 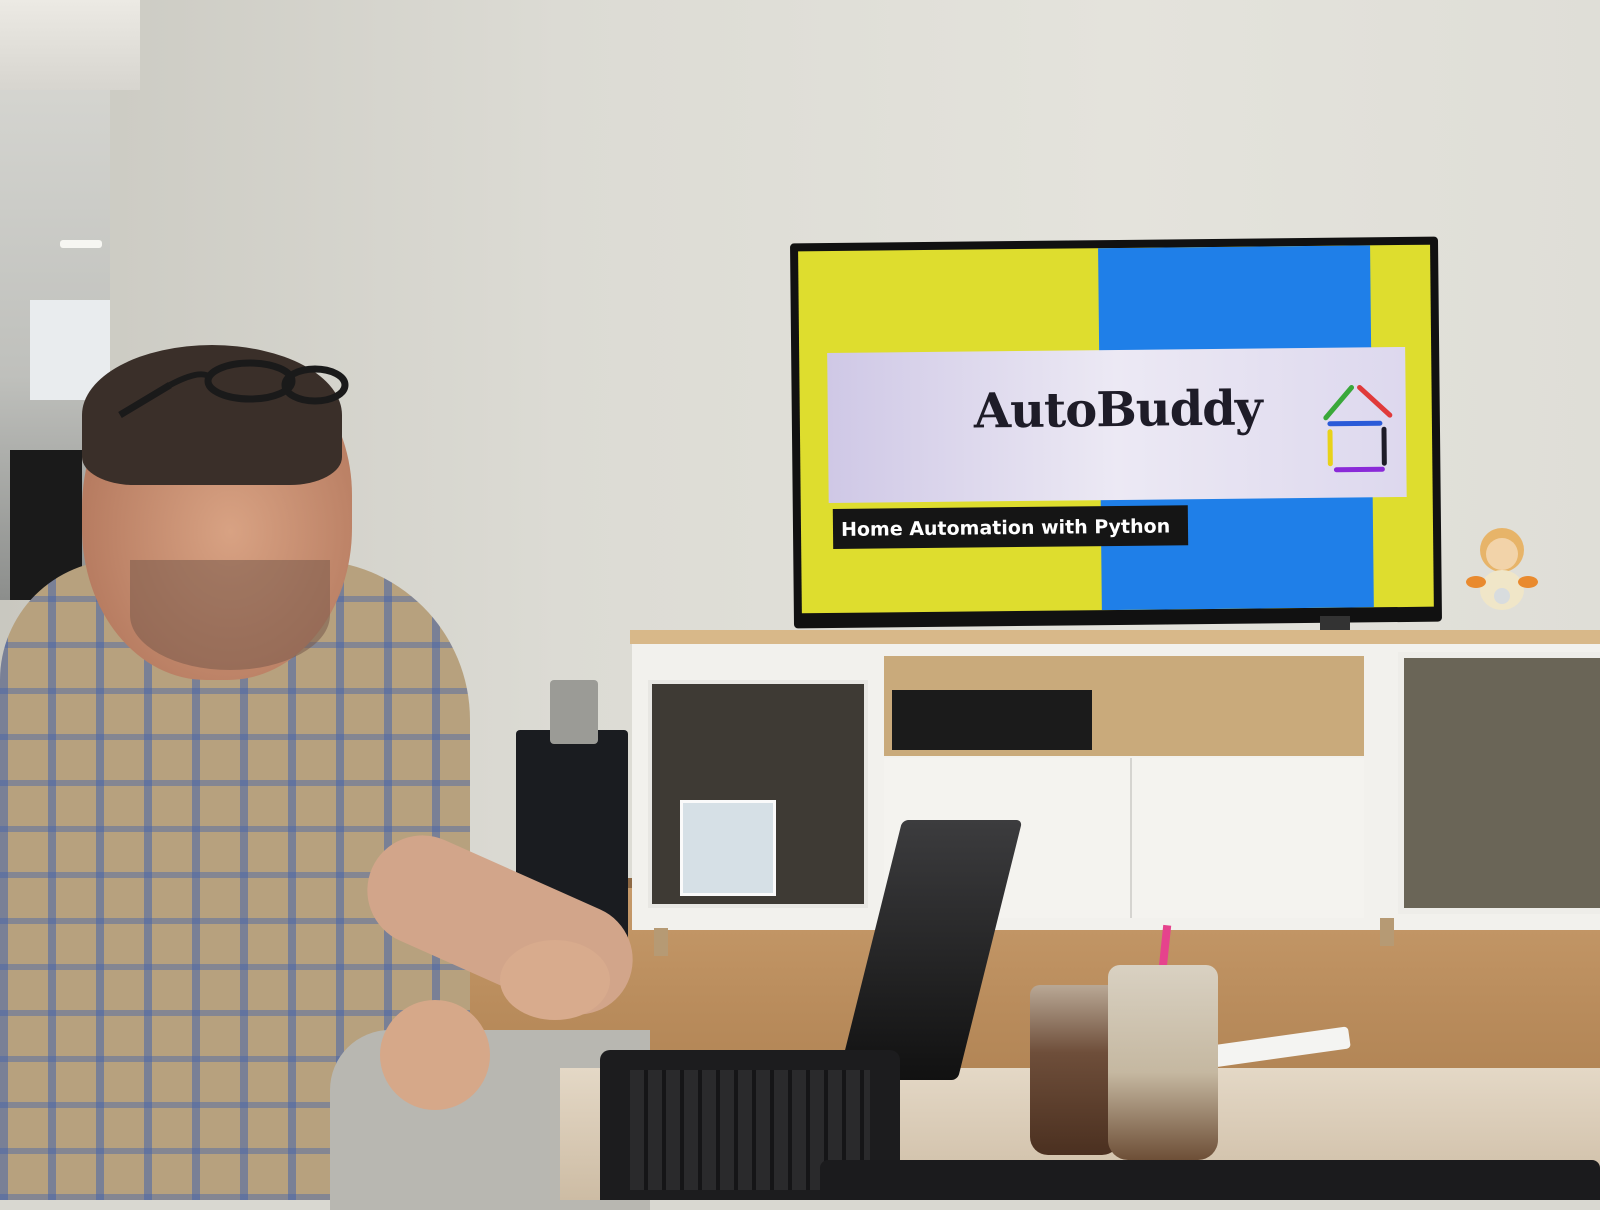 What do you see at coordinates (81, 244) in the screenshot?
I see `ceiling-light` at bounding box center [81, 244].